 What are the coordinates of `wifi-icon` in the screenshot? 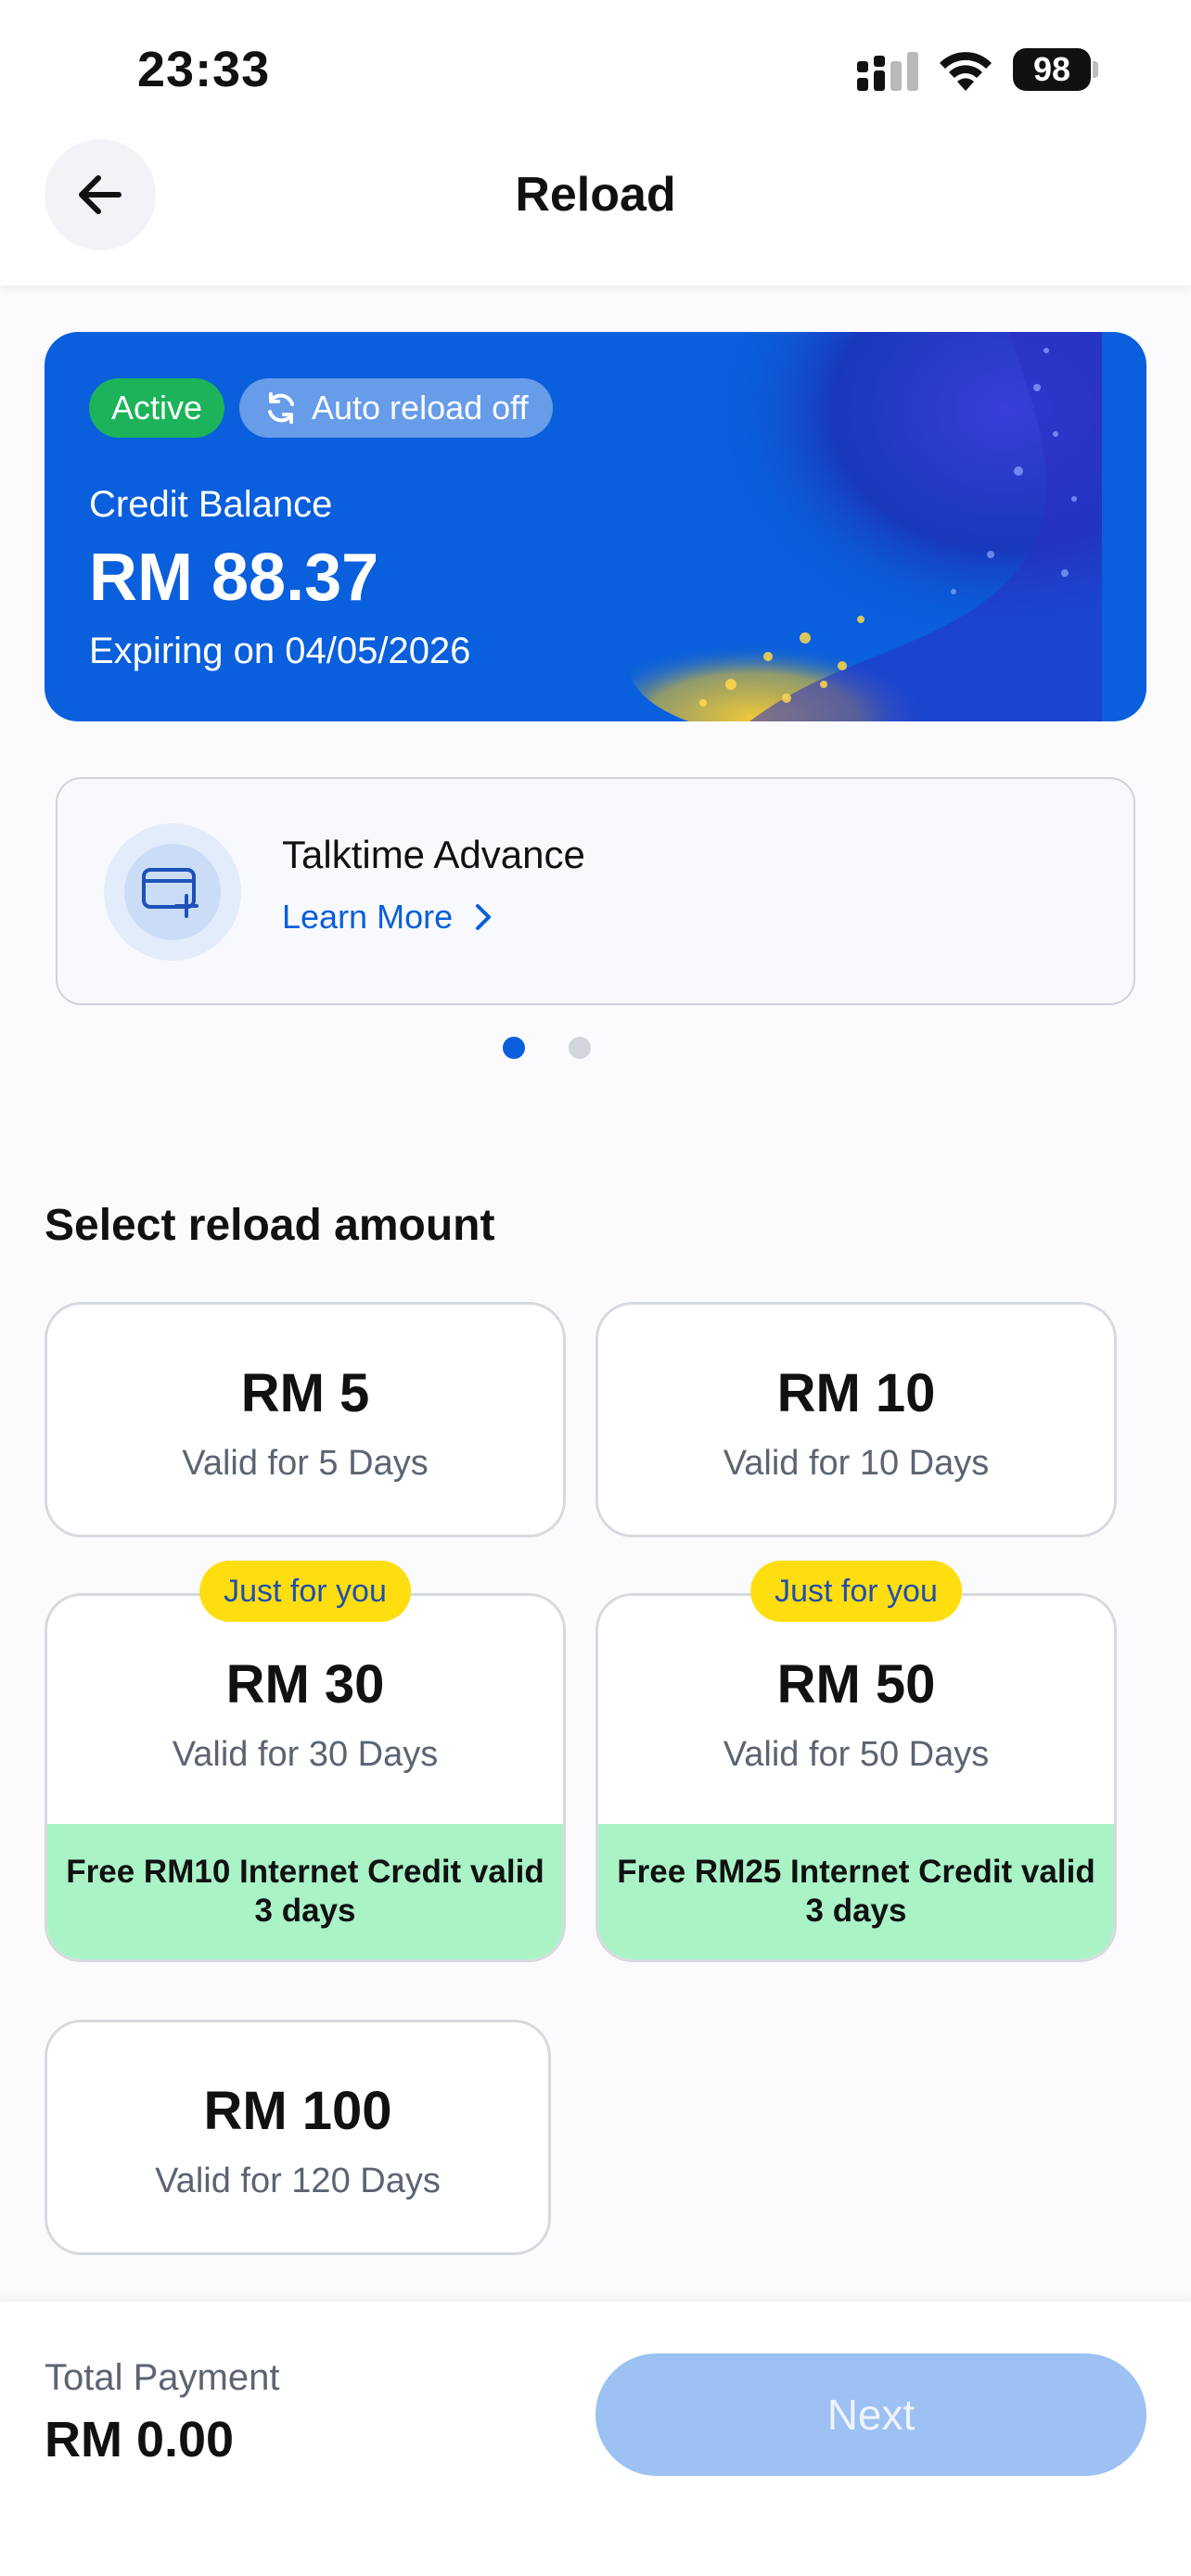 It's located at (966, 71).